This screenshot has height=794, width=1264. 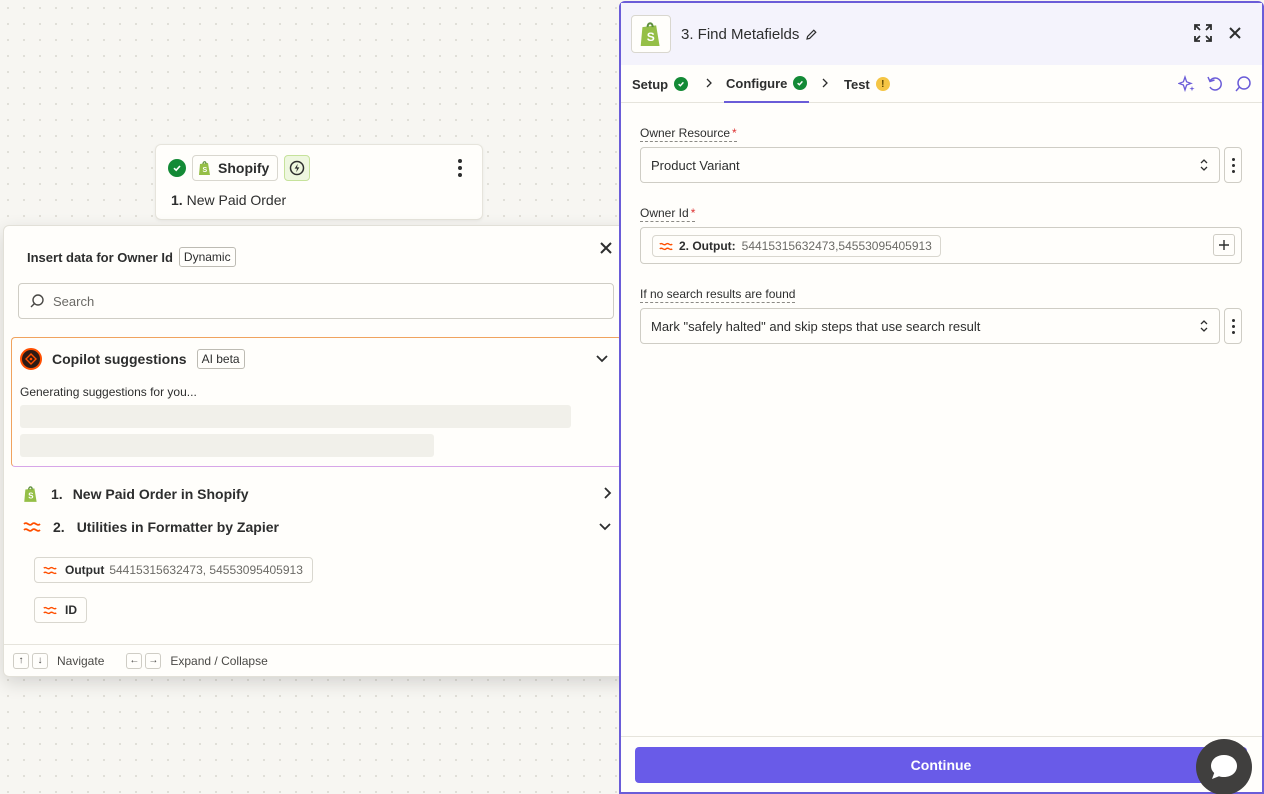 I want to click on warning-icon: !, so click(x=882, y=84).